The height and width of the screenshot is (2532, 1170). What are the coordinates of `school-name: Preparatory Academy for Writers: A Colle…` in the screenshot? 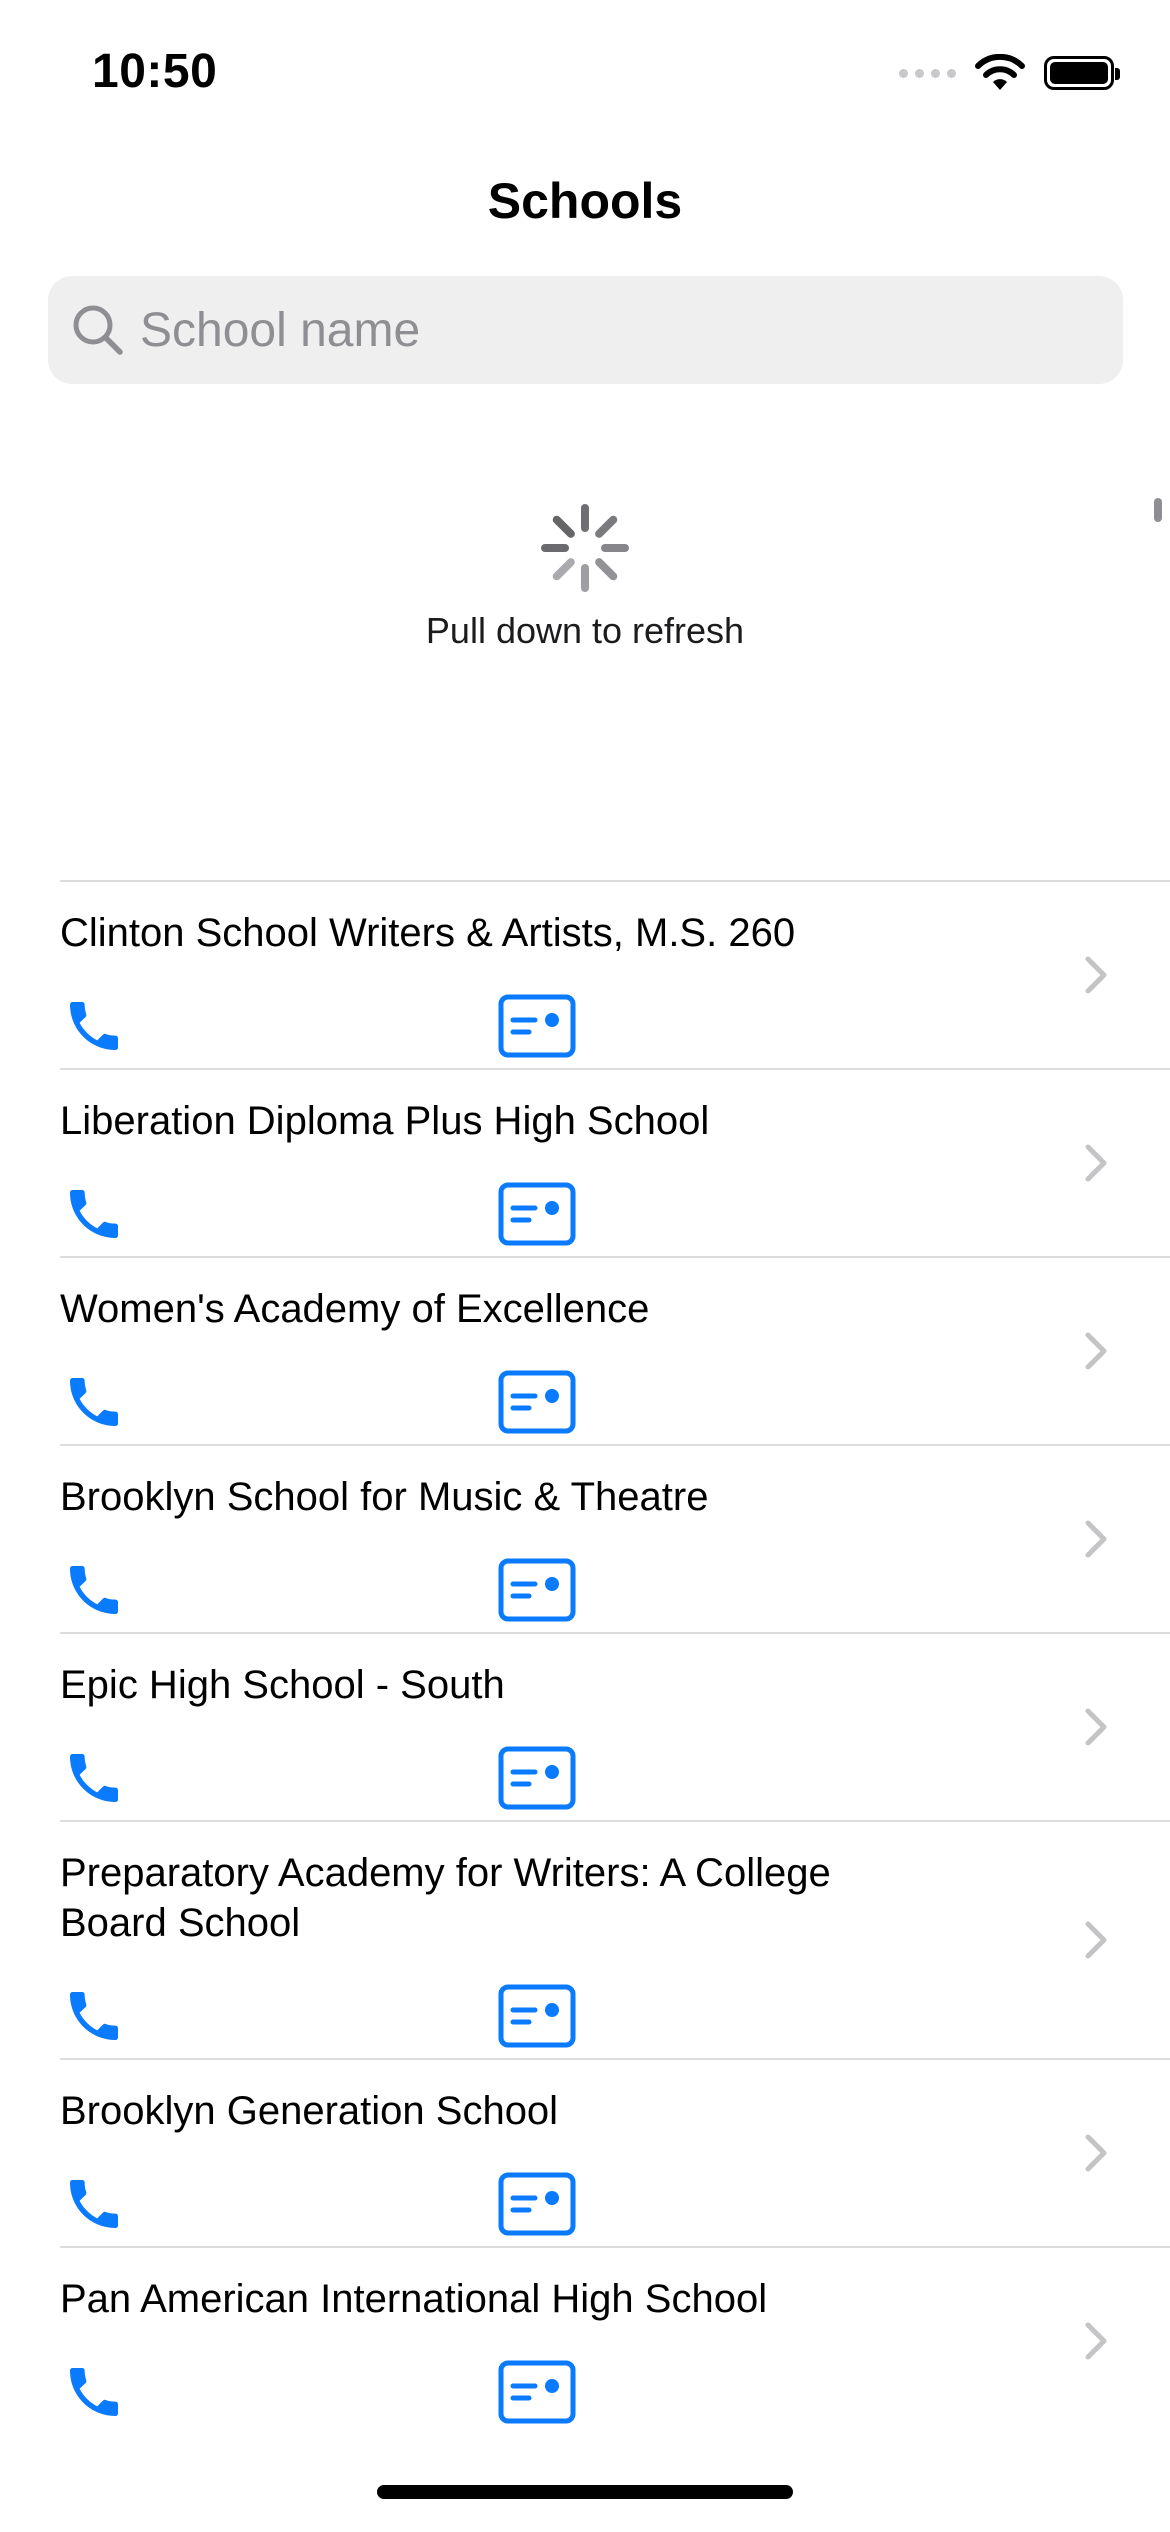 It's located at (445, 1898).